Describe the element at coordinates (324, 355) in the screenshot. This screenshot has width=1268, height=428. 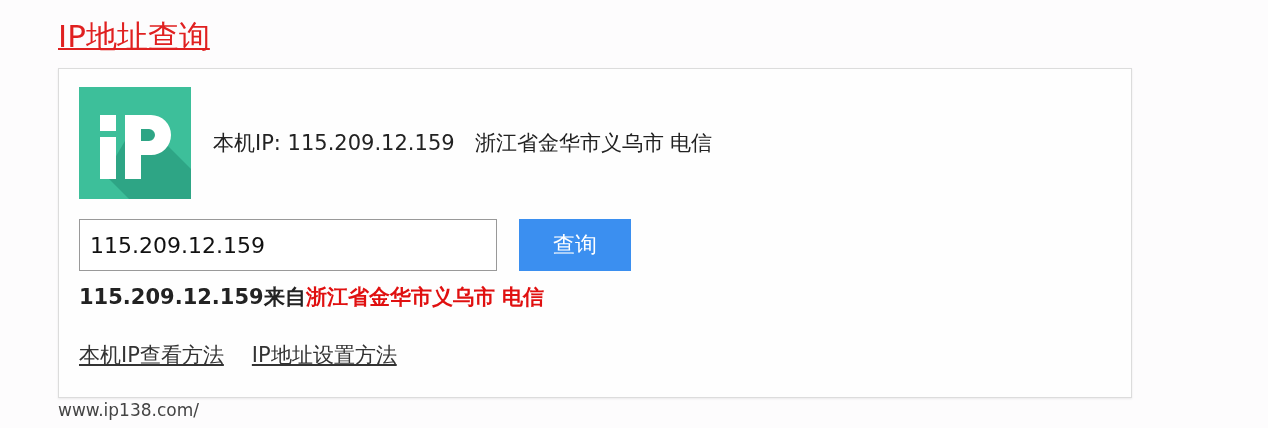
I see `help-link: IP地址设置方法` at that location.